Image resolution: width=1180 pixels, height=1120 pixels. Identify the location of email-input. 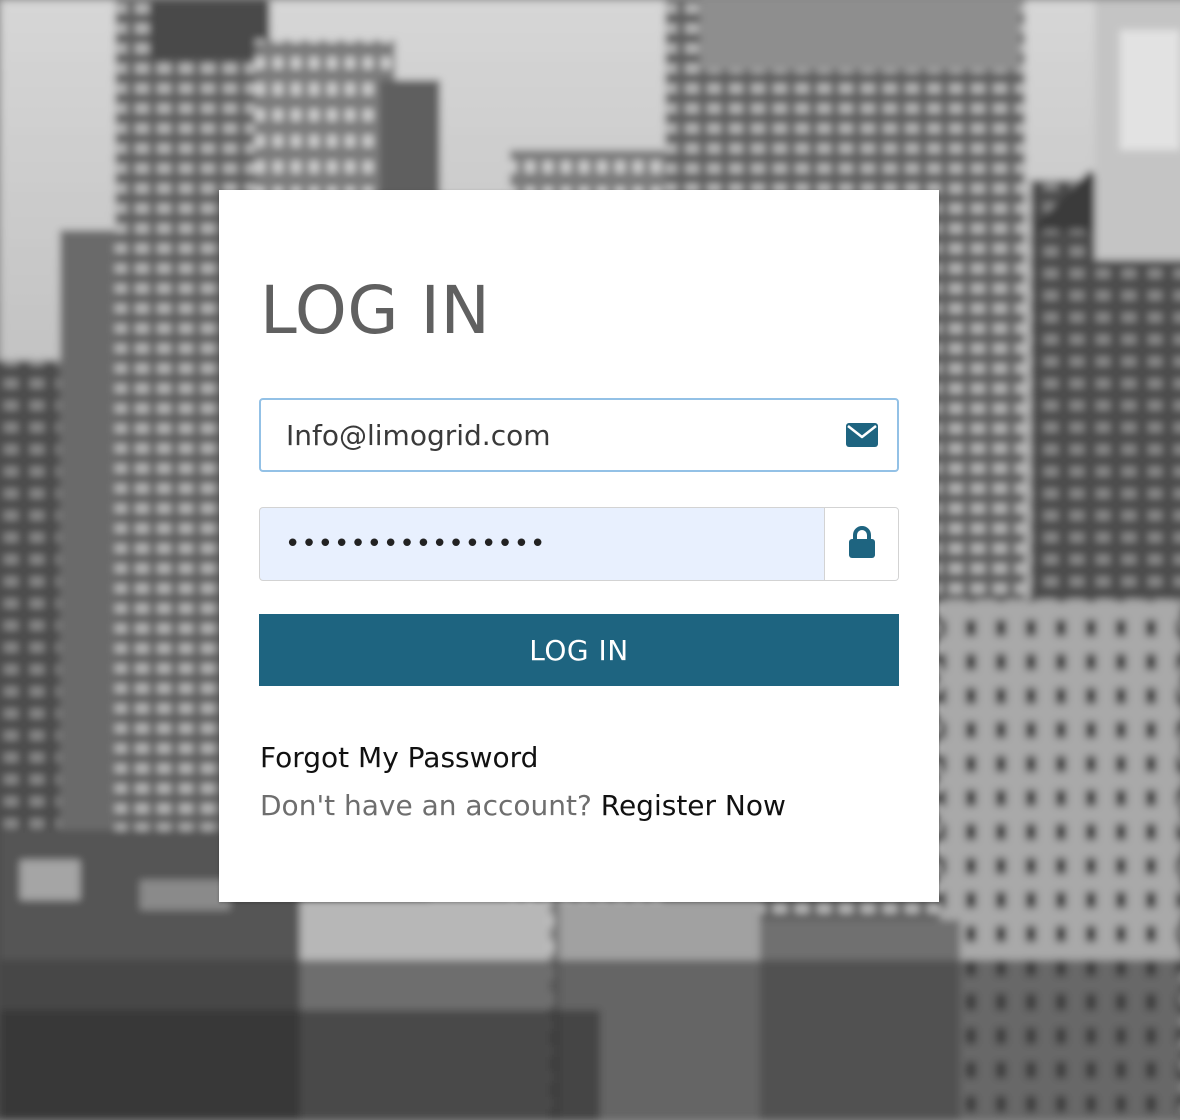
(543, 435).